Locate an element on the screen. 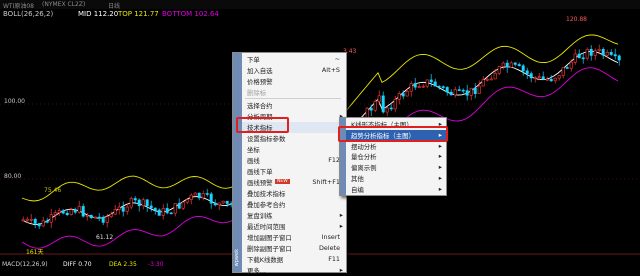  new-badge: NEW is located at coordinates (282, 181).